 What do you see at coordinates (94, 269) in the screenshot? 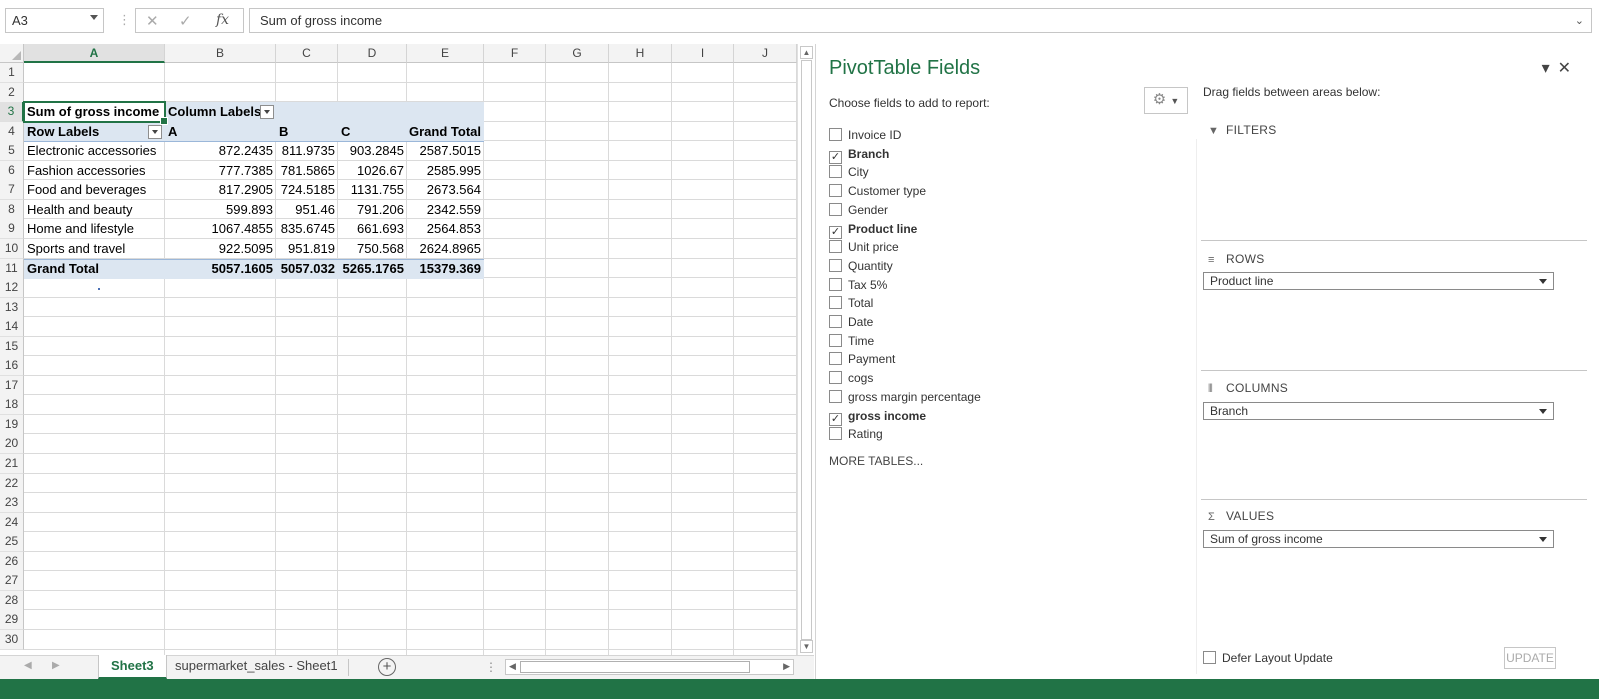
I see `pivot-grand-total-label: Grand Total` at bounding box center [94, 269].